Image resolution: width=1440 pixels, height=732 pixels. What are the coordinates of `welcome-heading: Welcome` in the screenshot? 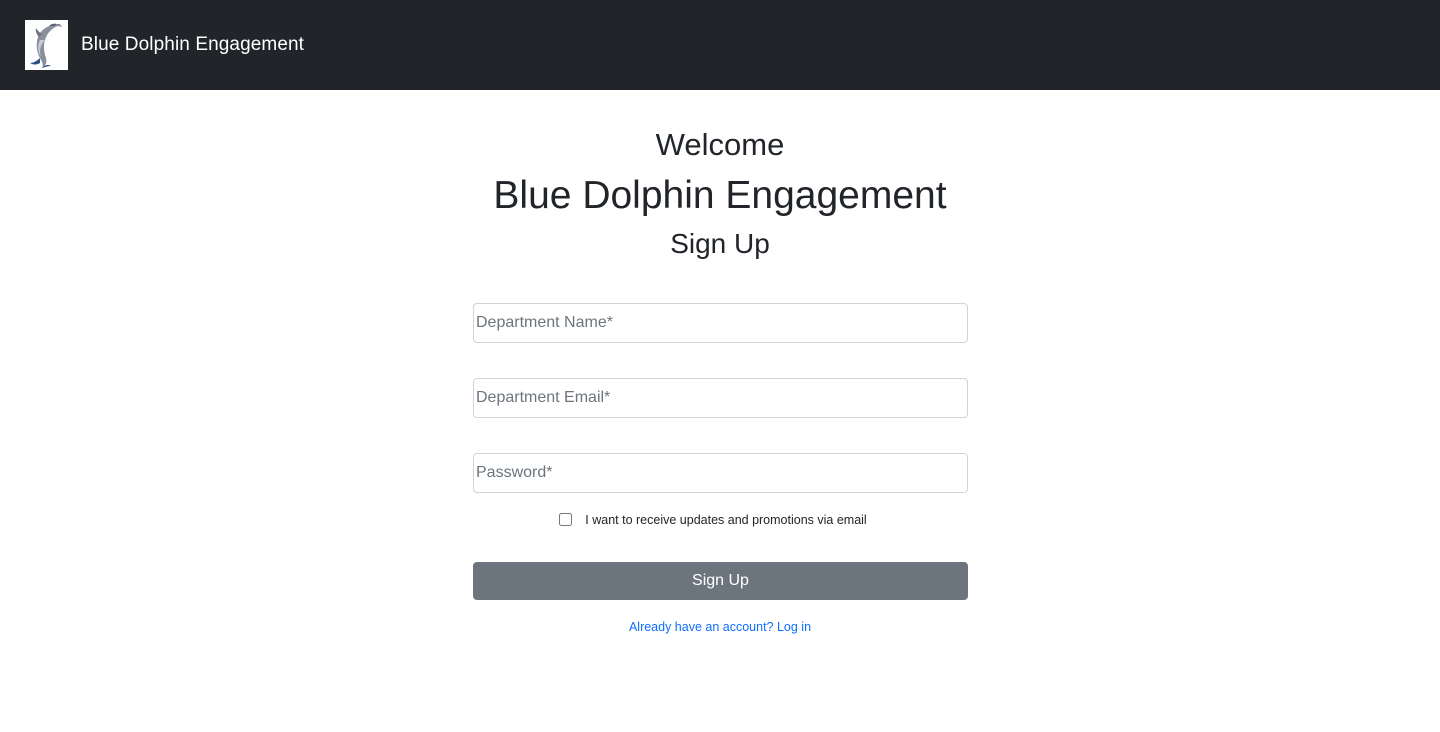 It's located at (720, 144).